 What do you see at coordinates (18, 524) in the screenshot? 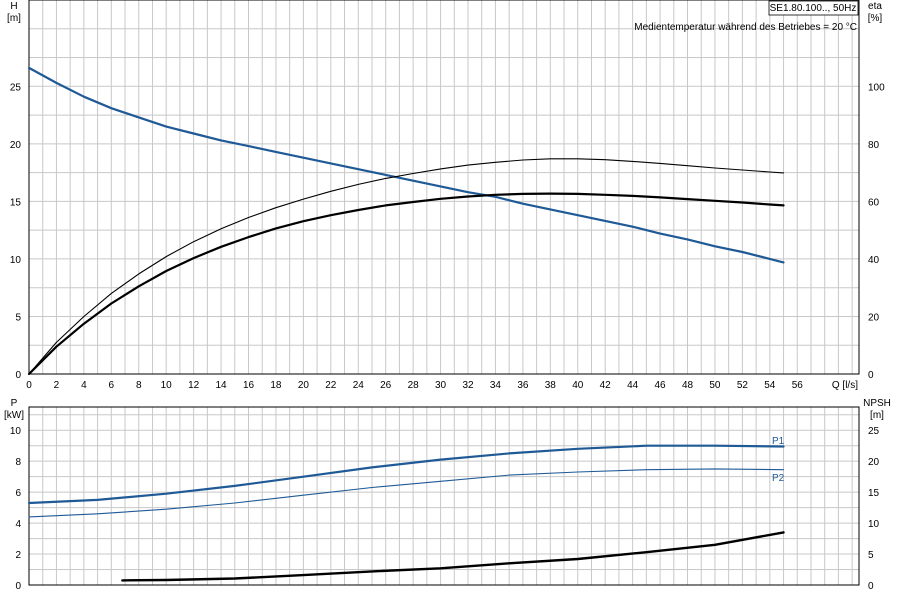
I see `left-tick-label: 4` at bounding box center [18, 524].